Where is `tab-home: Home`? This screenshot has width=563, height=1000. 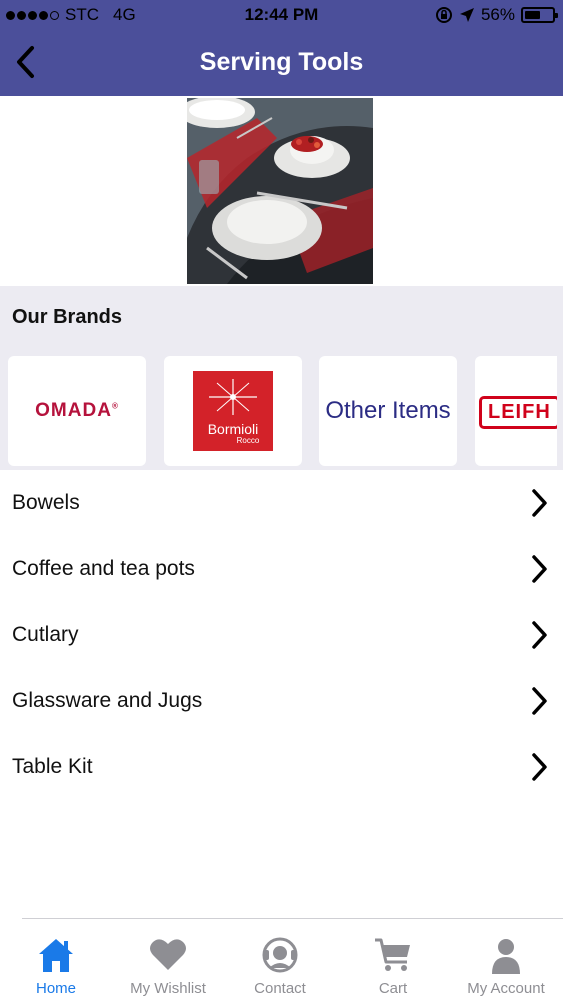 tab-home: Home is located at coordinates (56, 965).